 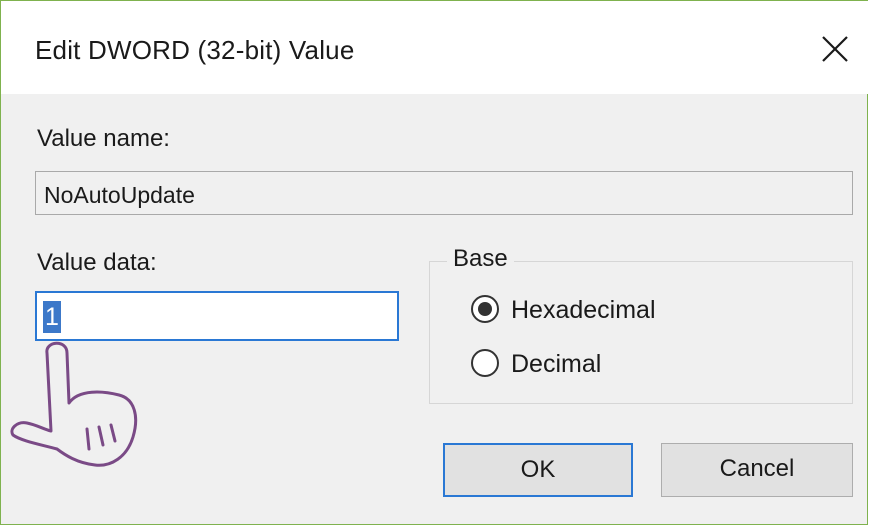 I want to click on decimal-label: Decimal, so click(x=556, y=364).